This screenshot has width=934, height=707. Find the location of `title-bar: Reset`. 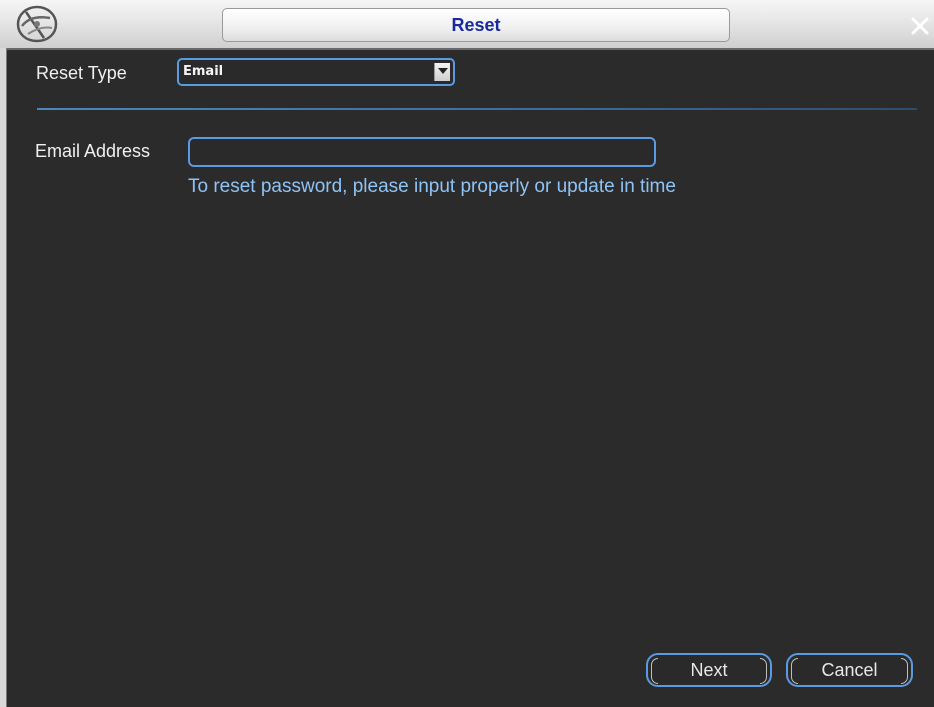

title-bar: Reset is located at coordinates (467, 25).